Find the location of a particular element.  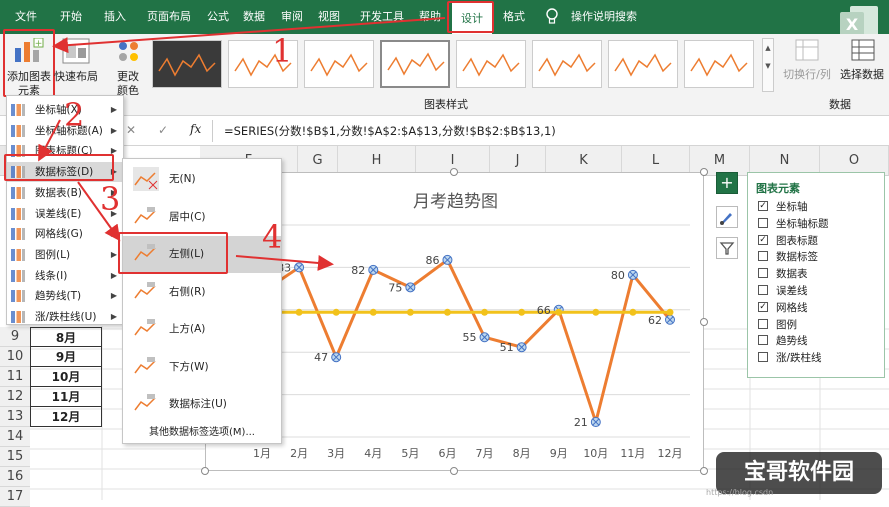

chart-elements-button: + is located at coordinates (727, 183).